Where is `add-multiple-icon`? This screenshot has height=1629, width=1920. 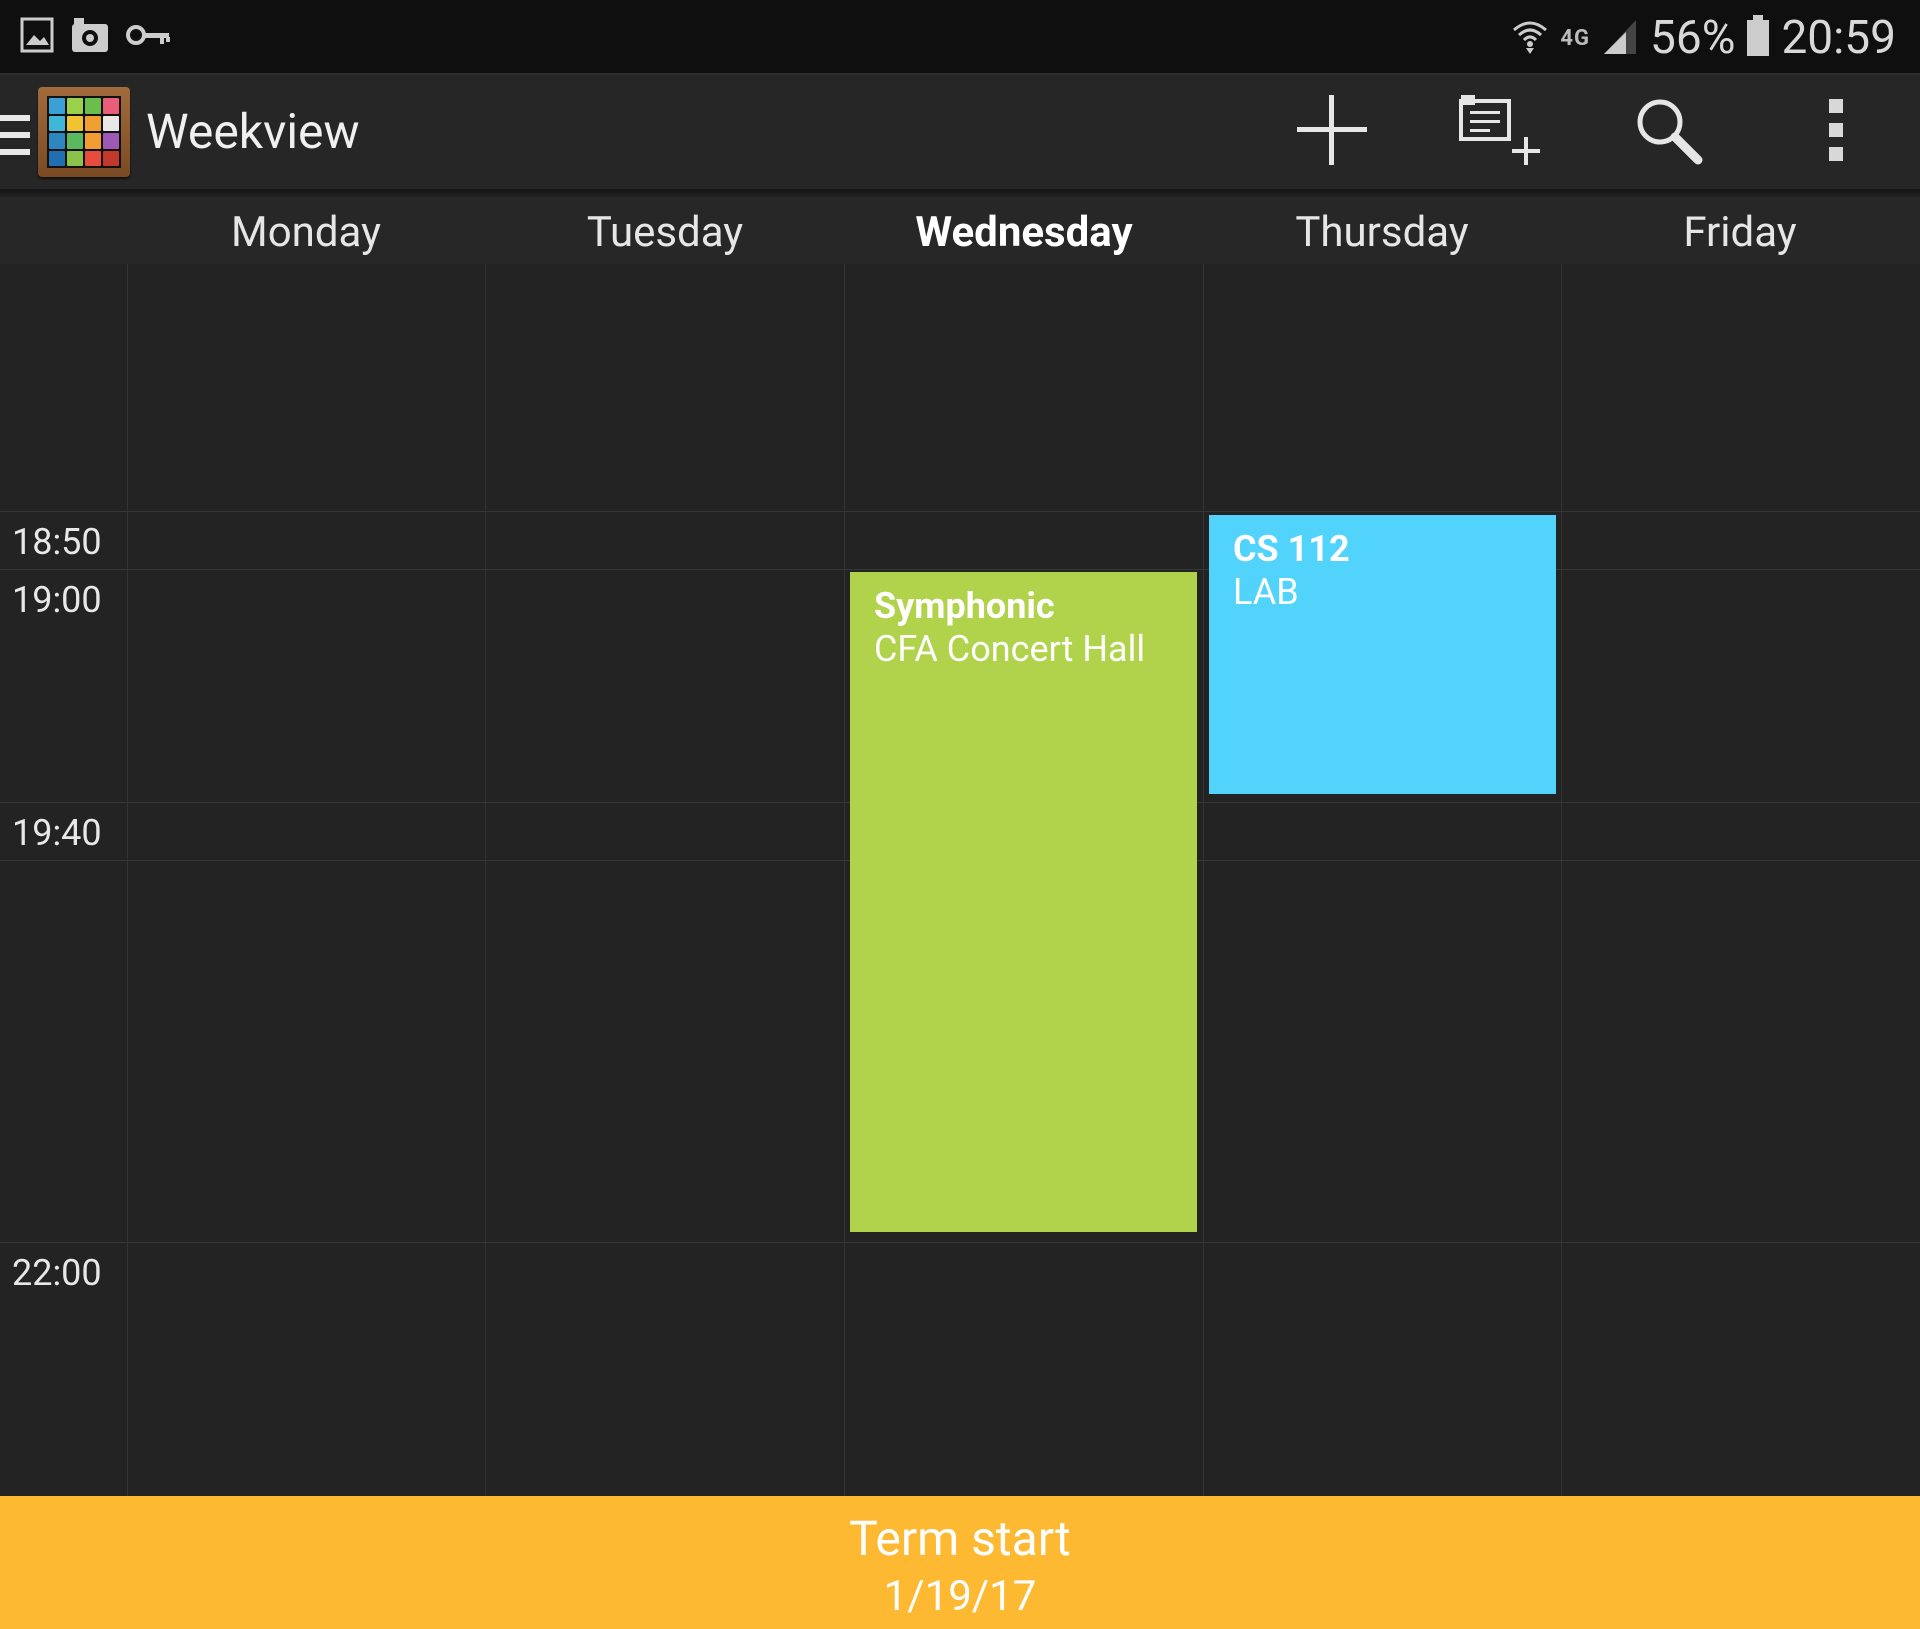
add-multiple-icon is located at coordinates (1501, 132).